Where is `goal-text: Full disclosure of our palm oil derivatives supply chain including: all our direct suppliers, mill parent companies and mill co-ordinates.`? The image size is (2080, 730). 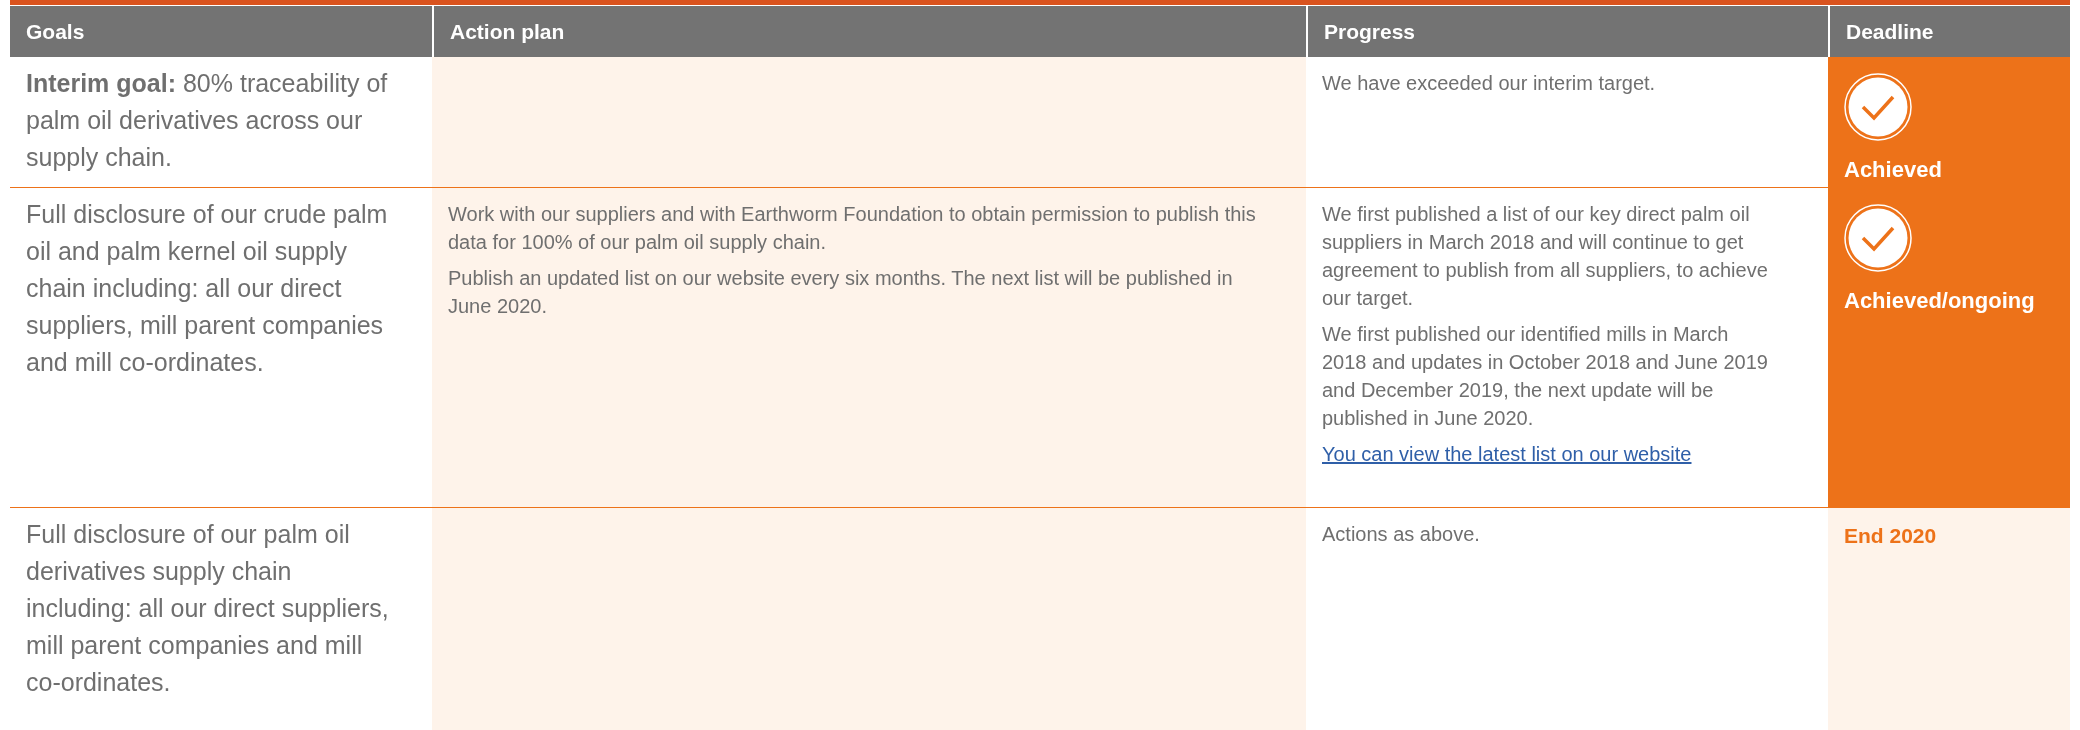 goal-text: Full disclosure of our palm oil derivatives supply chain including: all our direct suppliers, mill parent companies and mill co-ordinates. is located at coordinates (208, 608).